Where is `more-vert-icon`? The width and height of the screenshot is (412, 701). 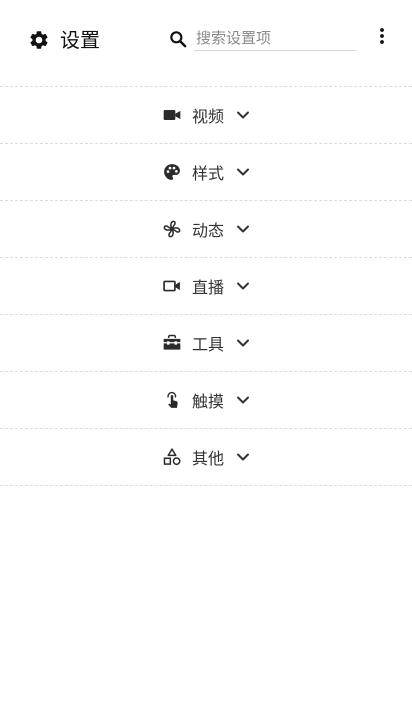
more-vert-icon is located at coordinates (382, 38).